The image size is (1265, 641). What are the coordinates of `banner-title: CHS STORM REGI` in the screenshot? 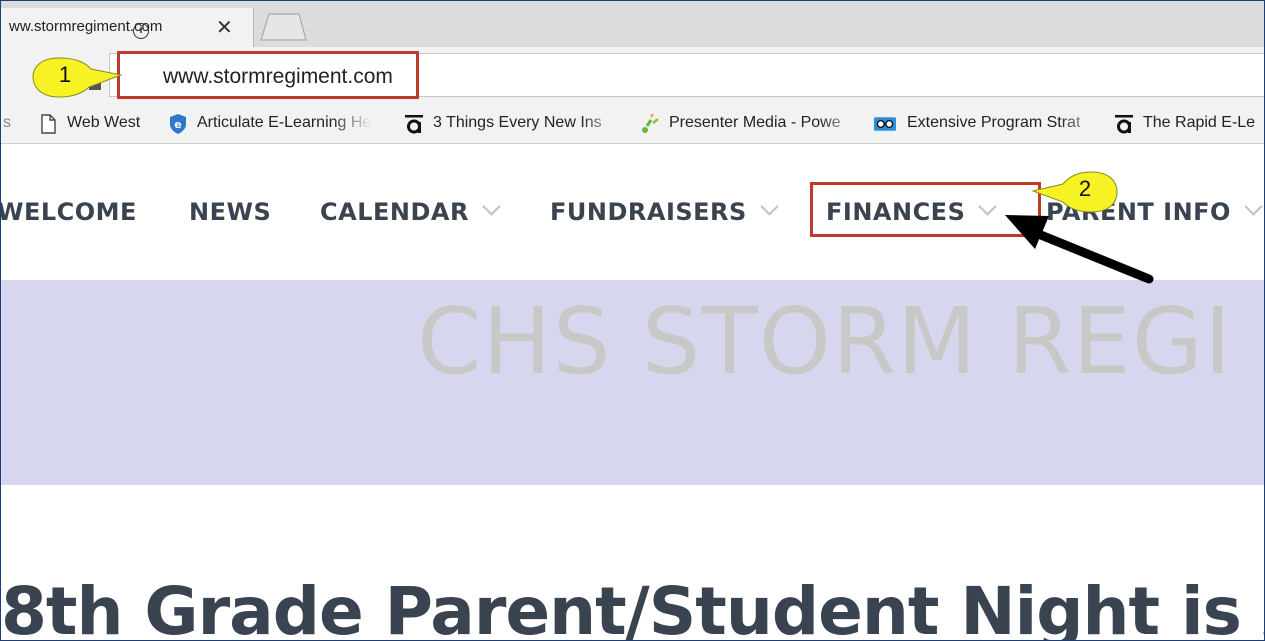 It's located at (825, 341).